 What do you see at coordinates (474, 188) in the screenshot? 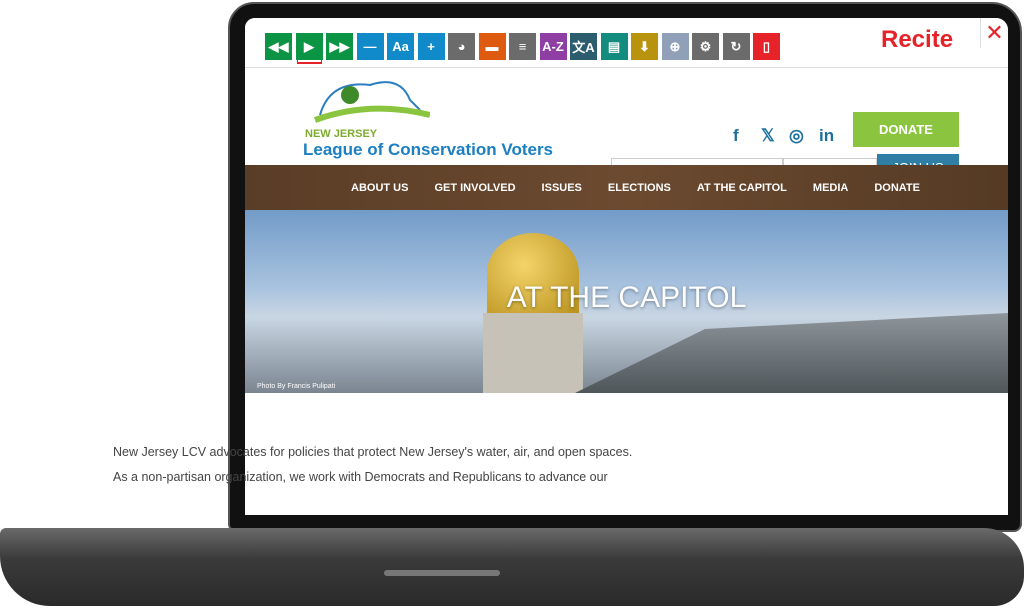
I see `nav-item-get-involved: GET INVOLVED` at bounding box center [474, 188].